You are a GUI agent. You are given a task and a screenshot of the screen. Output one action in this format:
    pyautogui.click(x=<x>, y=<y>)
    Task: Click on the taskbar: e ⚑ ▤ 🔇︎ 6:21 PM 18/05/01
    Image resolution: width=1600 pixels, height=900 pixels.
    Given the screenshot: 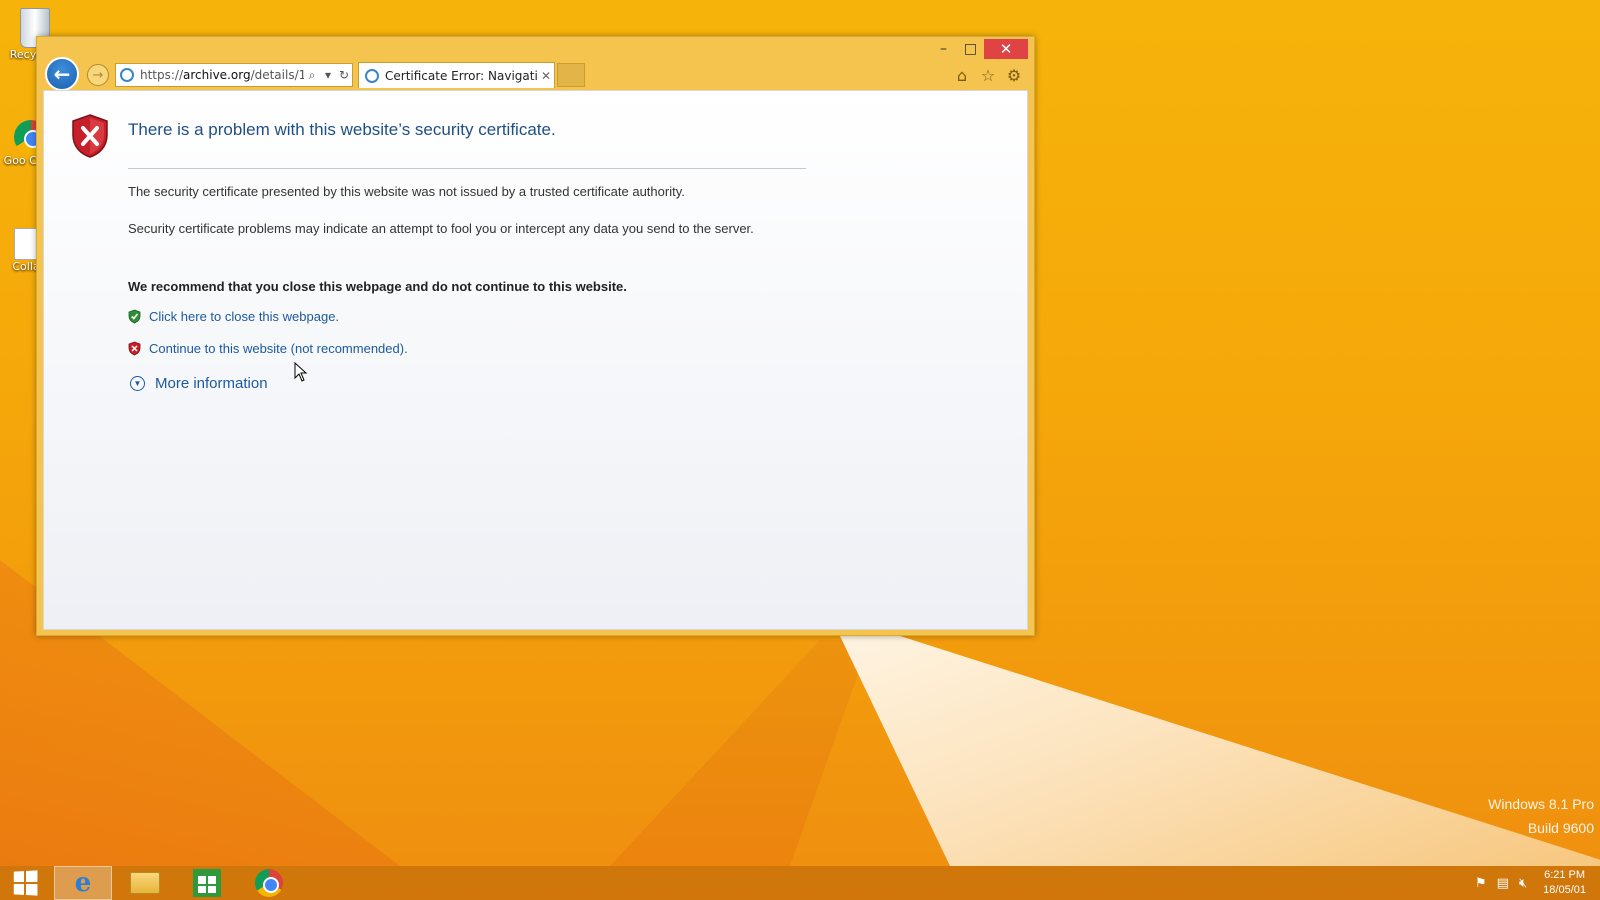 What is the action you would take?
    pyautogui.click(x=800, y=883)
    